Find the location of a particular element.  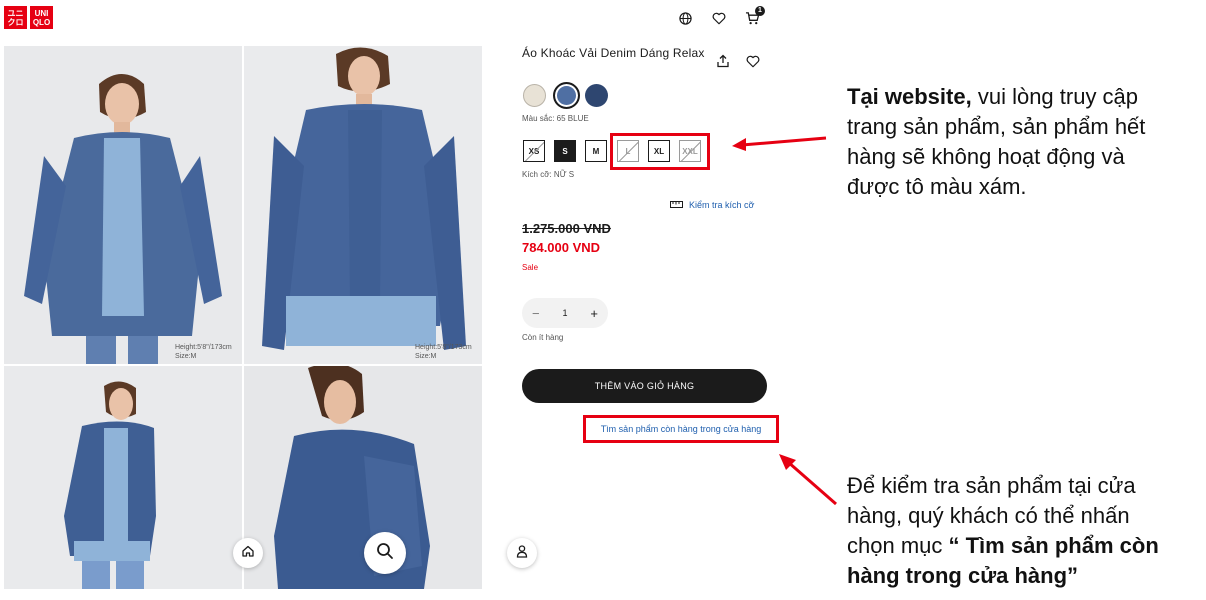

size-m: M is located at coordinates (596, 151).